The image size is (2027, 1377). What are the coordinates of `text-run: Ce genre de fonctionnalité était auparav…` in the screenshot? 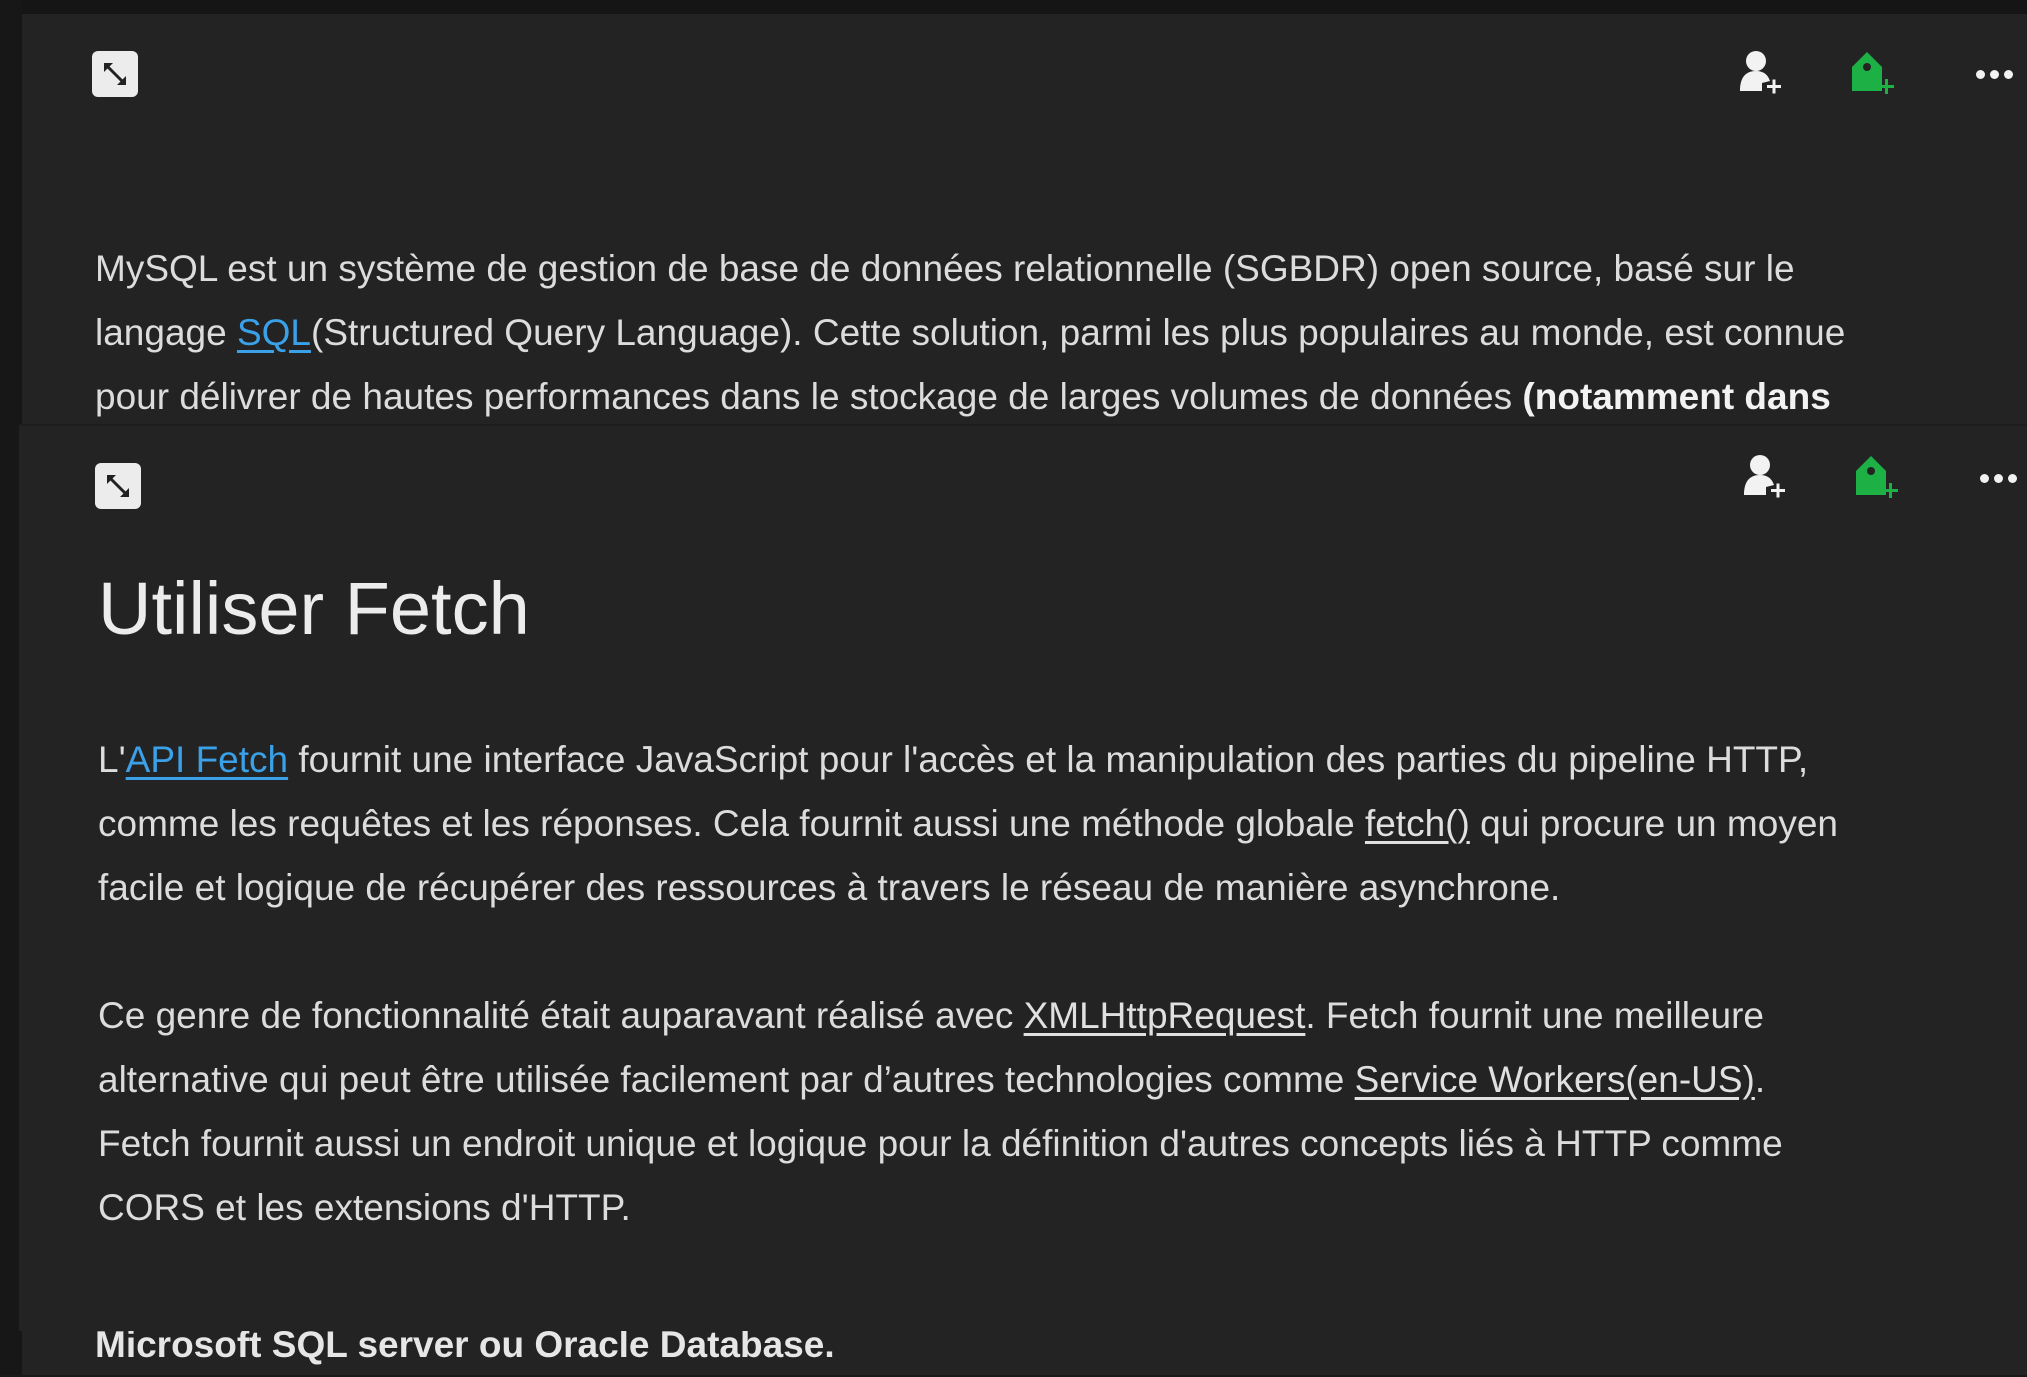 It's located at (561, 1015).